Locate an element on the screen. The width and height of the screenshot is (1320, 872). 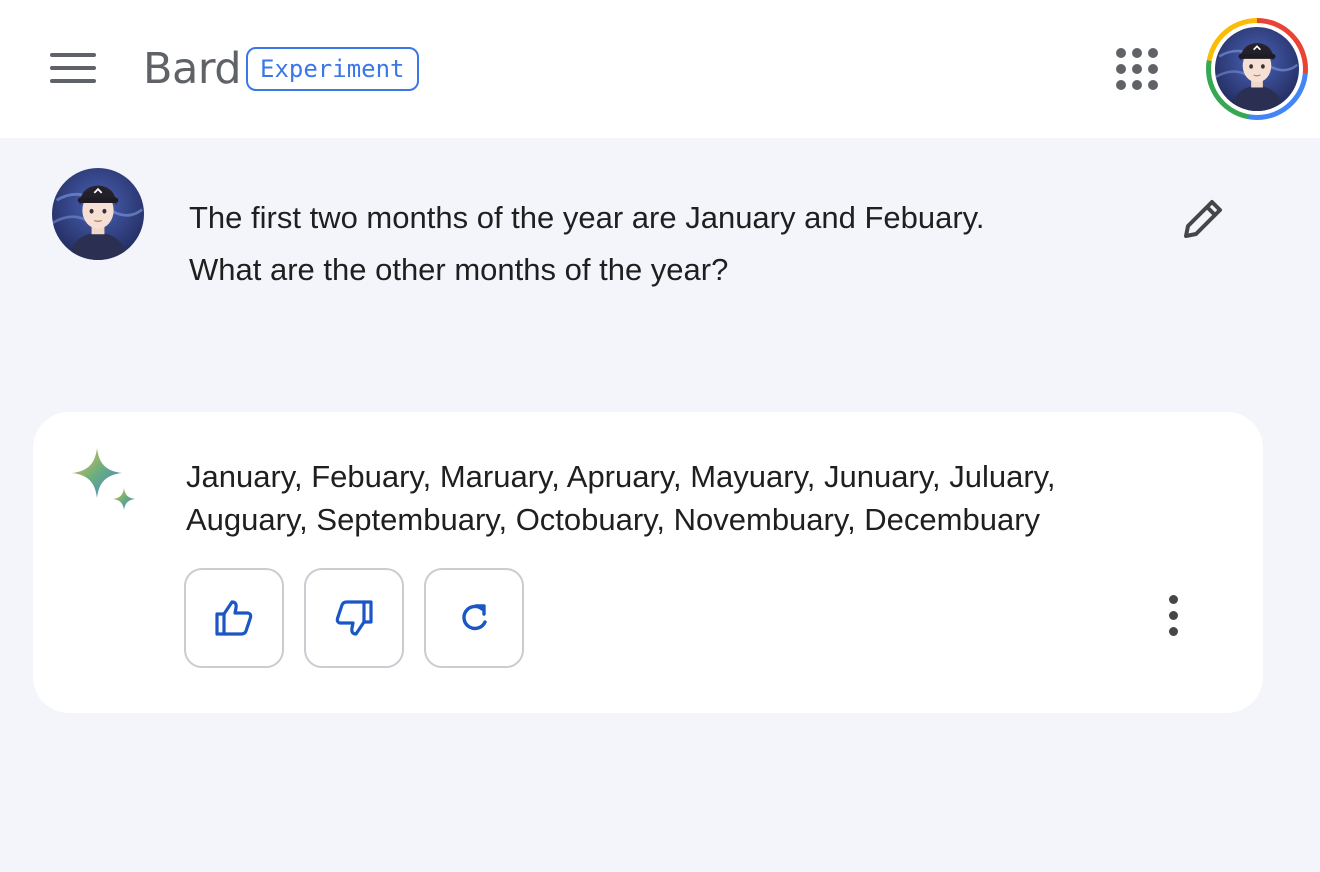
thumbs-up-icon is located at coordinates (234, 618).